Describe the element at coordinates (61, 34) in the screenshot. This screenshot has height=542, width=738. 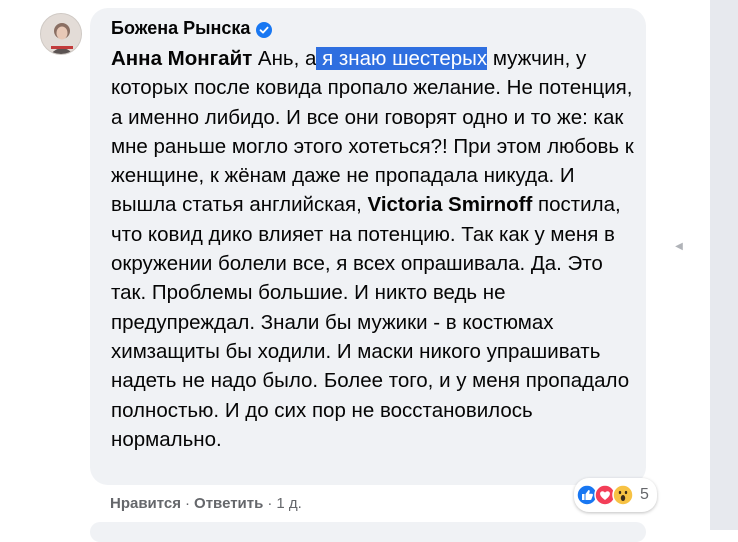
I see `avatar` at that location.